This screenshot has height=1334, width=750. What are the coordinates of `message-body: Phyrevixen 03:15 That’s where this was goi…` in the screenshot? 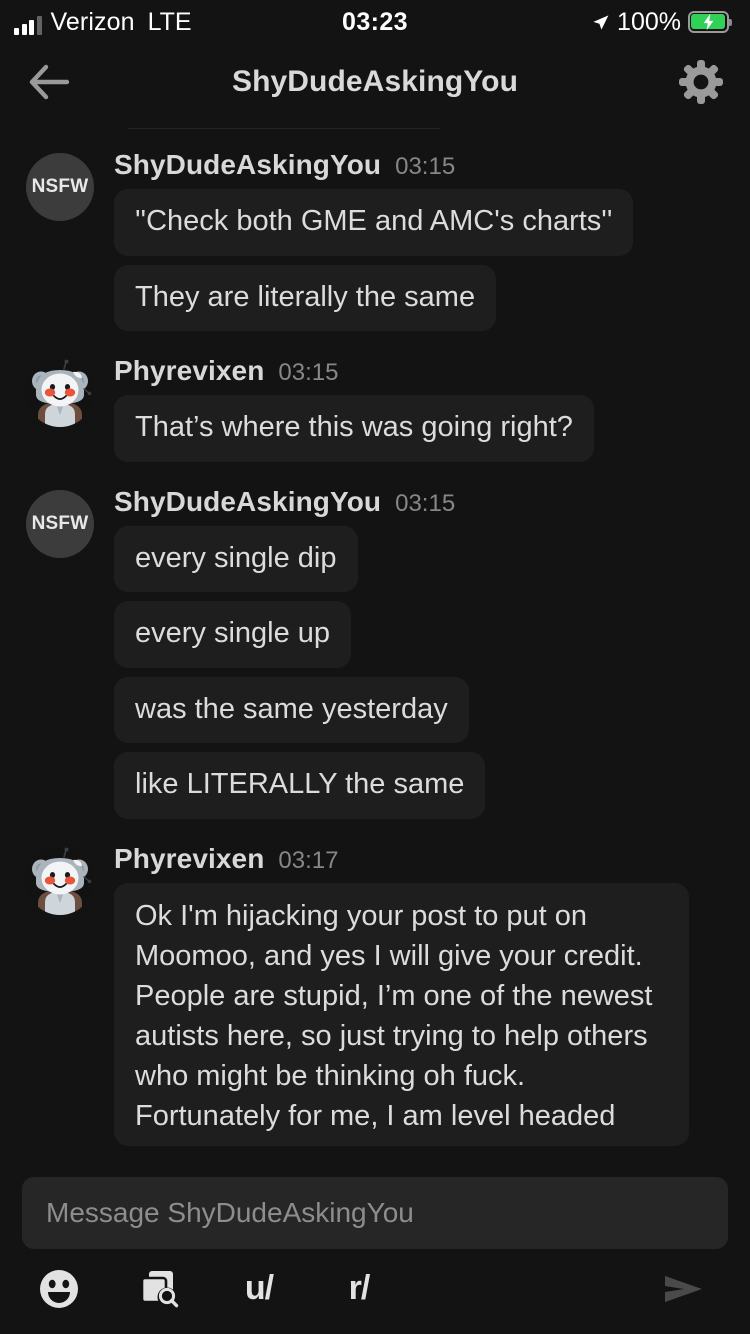 It's located at (411, 408).